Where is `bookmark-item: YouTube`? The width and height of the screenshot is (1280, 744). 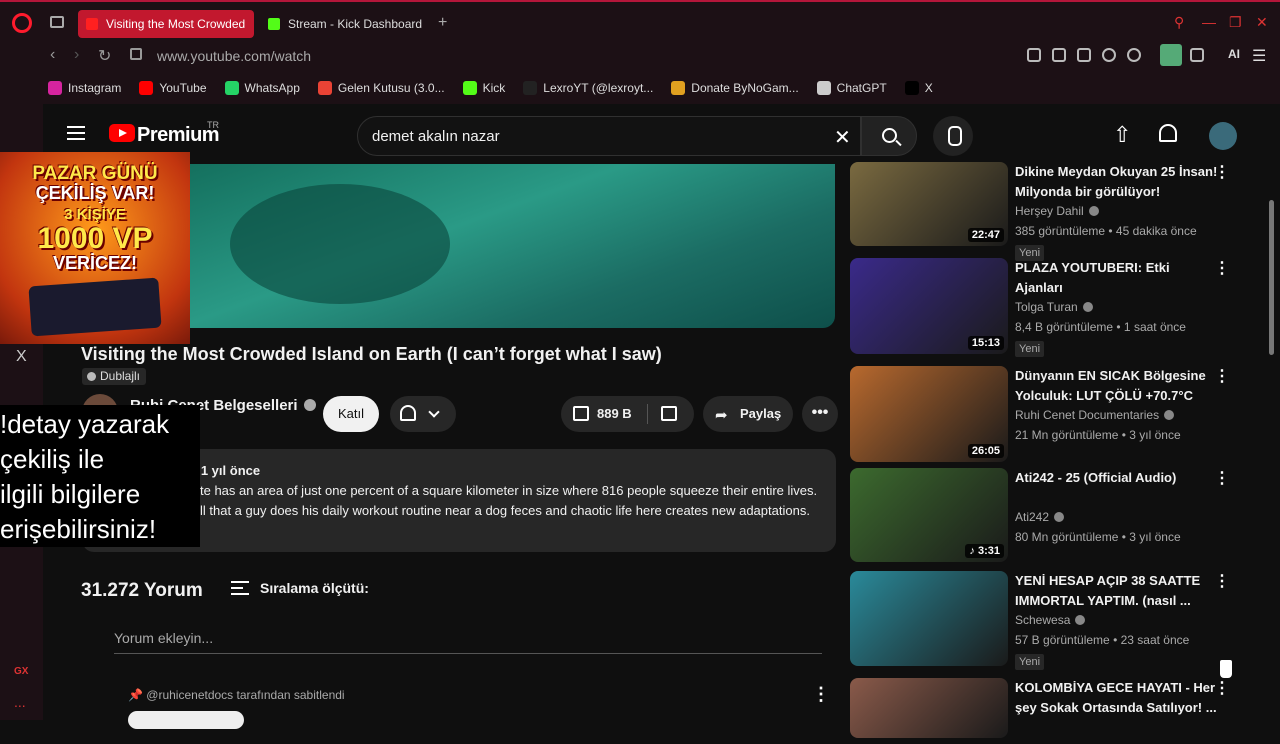 bookmark-item: YouTube is located at coordinates (173, 88).